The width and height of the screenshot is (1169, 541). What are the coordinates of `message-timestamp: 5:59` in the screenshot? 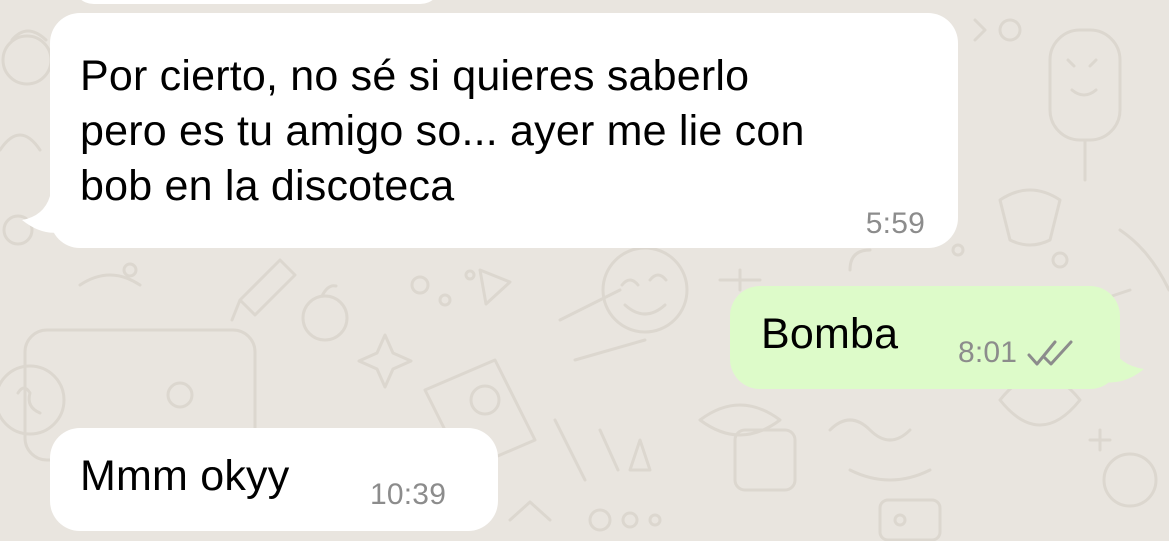 It's located at (895, 224).